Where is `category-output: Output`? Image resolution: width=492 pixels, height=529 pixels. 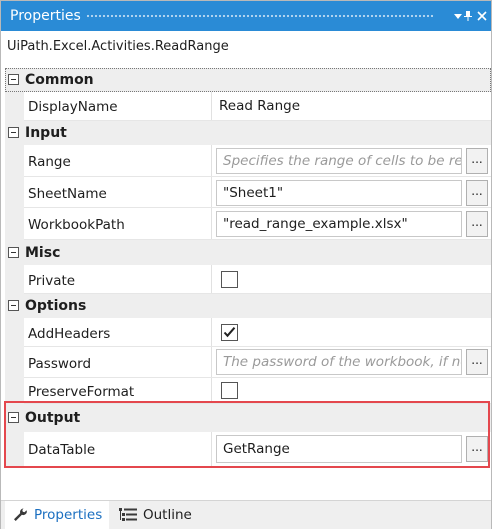
category-output: Output is located at coordinates (248, 418).